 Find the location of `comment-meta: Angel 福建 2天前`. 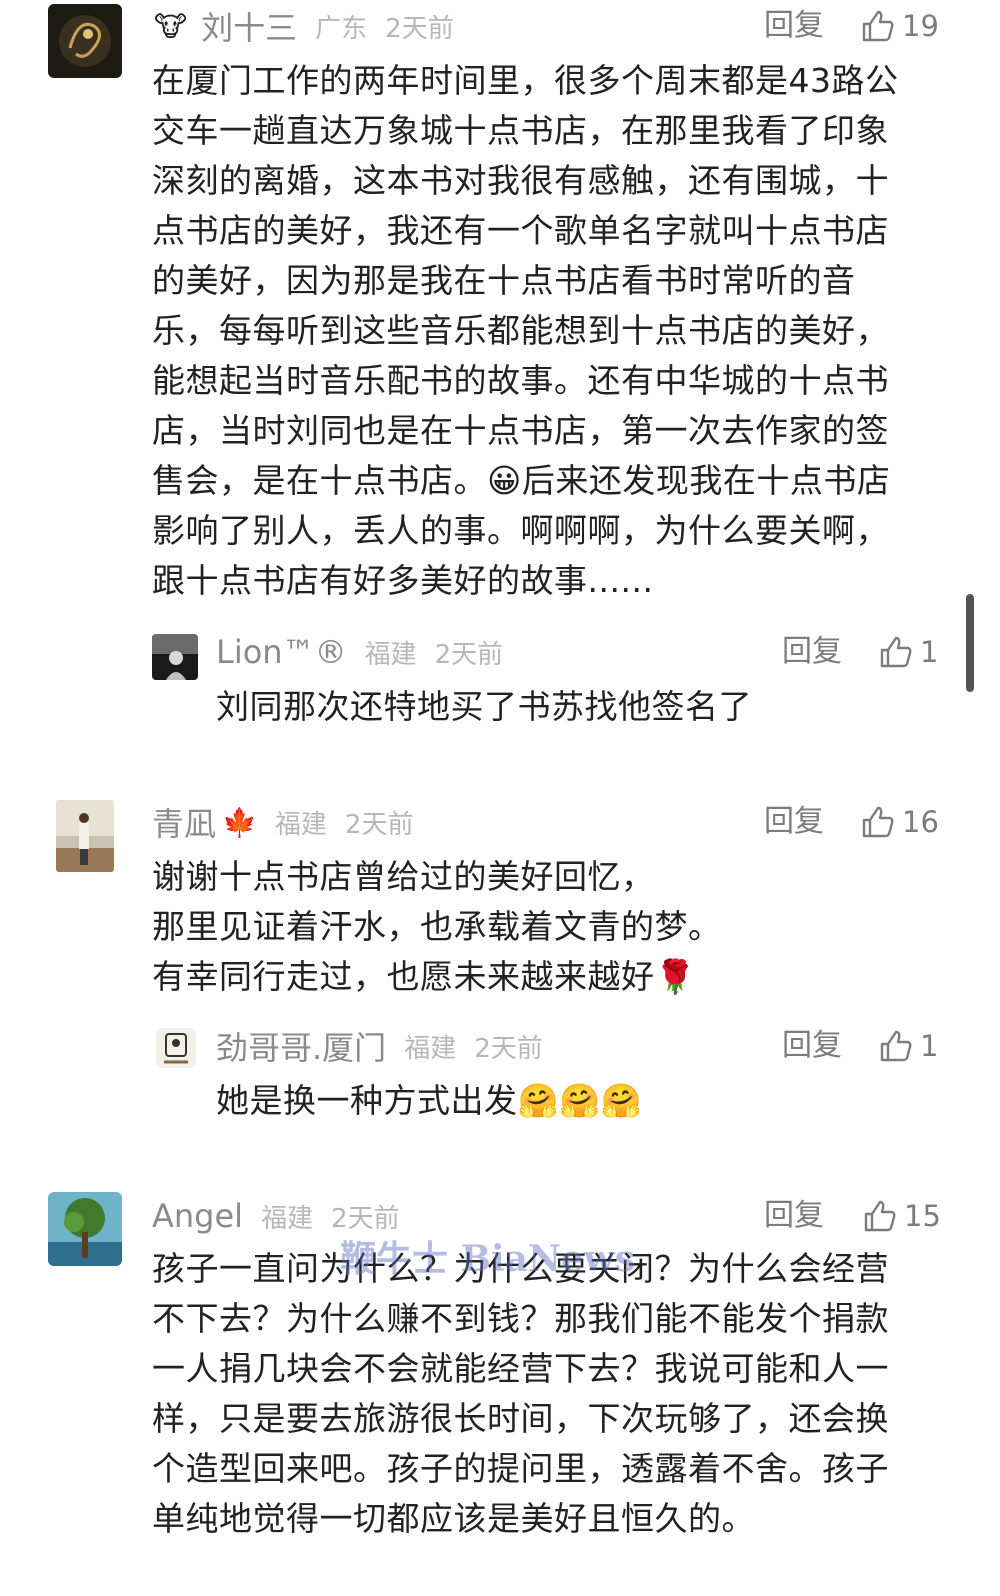

comment-meta: Angel 福建 2天前 is located at coordinates (276, 1216).